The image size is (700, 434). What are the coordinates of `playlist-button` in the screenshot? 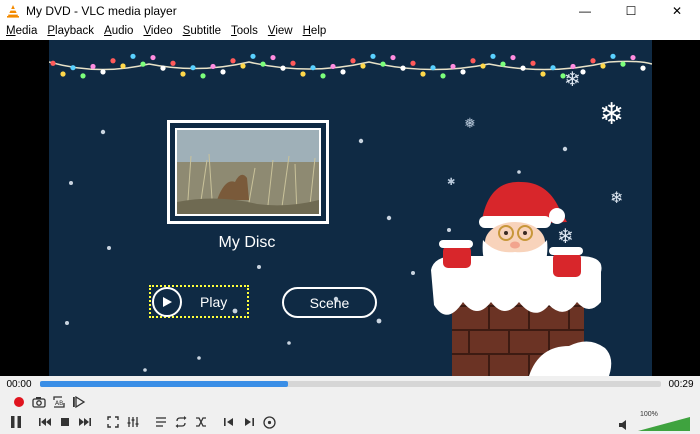 It's located at (161, 422).